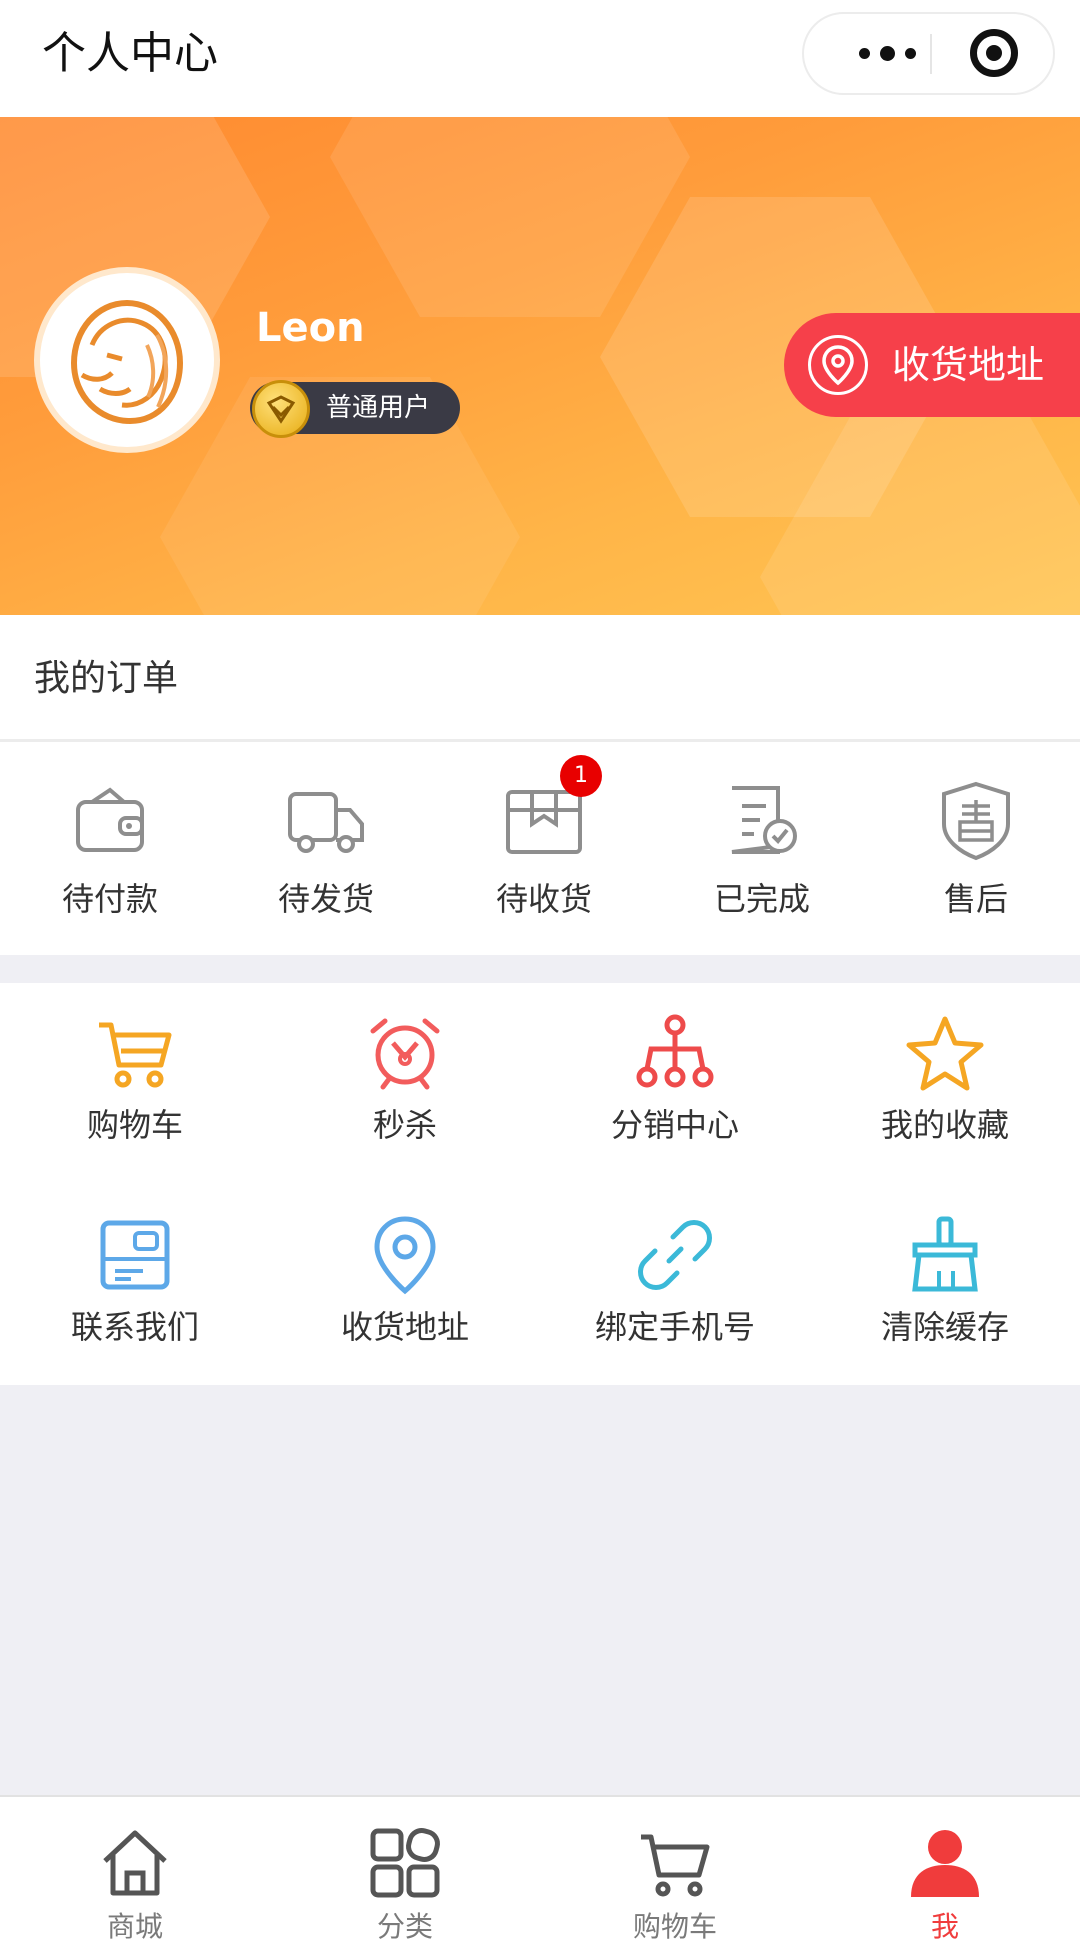 The width and height of the screenshot is (1080, 1956). What do you see at coordinates (674, 1926) in the screenshot?
I see `tab-cart-label: 购物车` at bounding box center [674, 1926].